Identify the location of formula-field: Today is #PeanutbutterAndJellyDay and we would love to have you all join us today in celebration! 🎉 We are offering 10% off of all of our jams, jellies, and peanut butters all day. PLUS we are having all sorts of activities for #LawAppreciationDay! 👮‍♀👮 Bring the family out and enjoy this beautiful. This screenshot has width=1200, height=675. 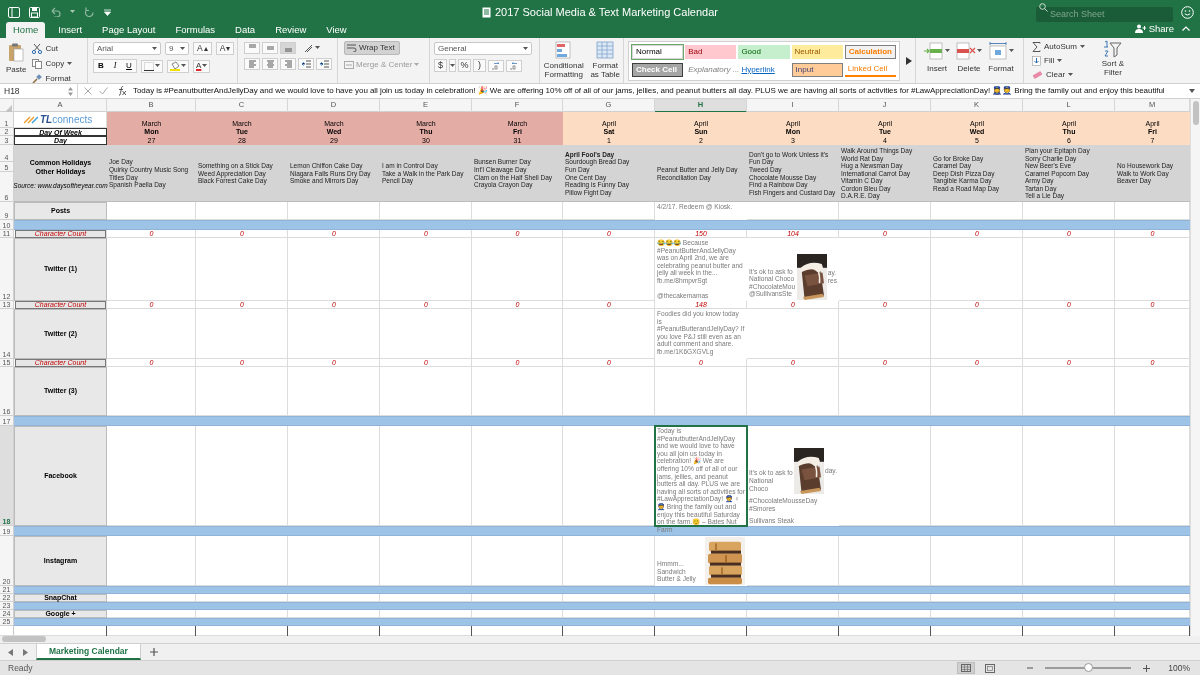
(649, 91).